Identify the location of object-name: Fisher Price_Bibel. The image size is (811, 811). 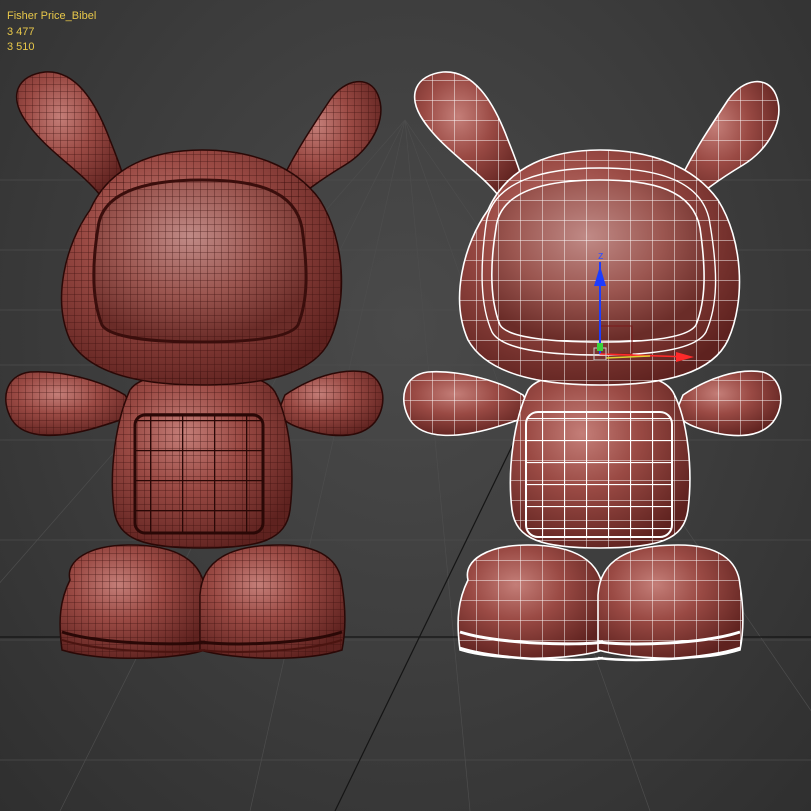
(52, 16).